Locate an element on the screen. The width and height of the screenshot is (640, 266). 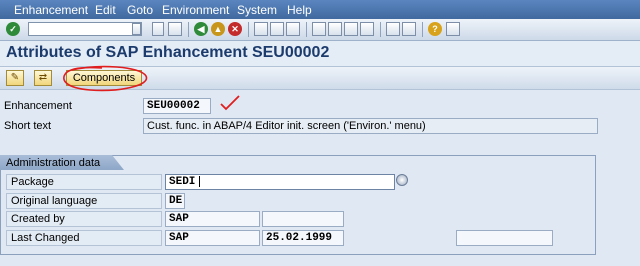
last-changed-by-field: SAP is located at coordinates (212, 238).